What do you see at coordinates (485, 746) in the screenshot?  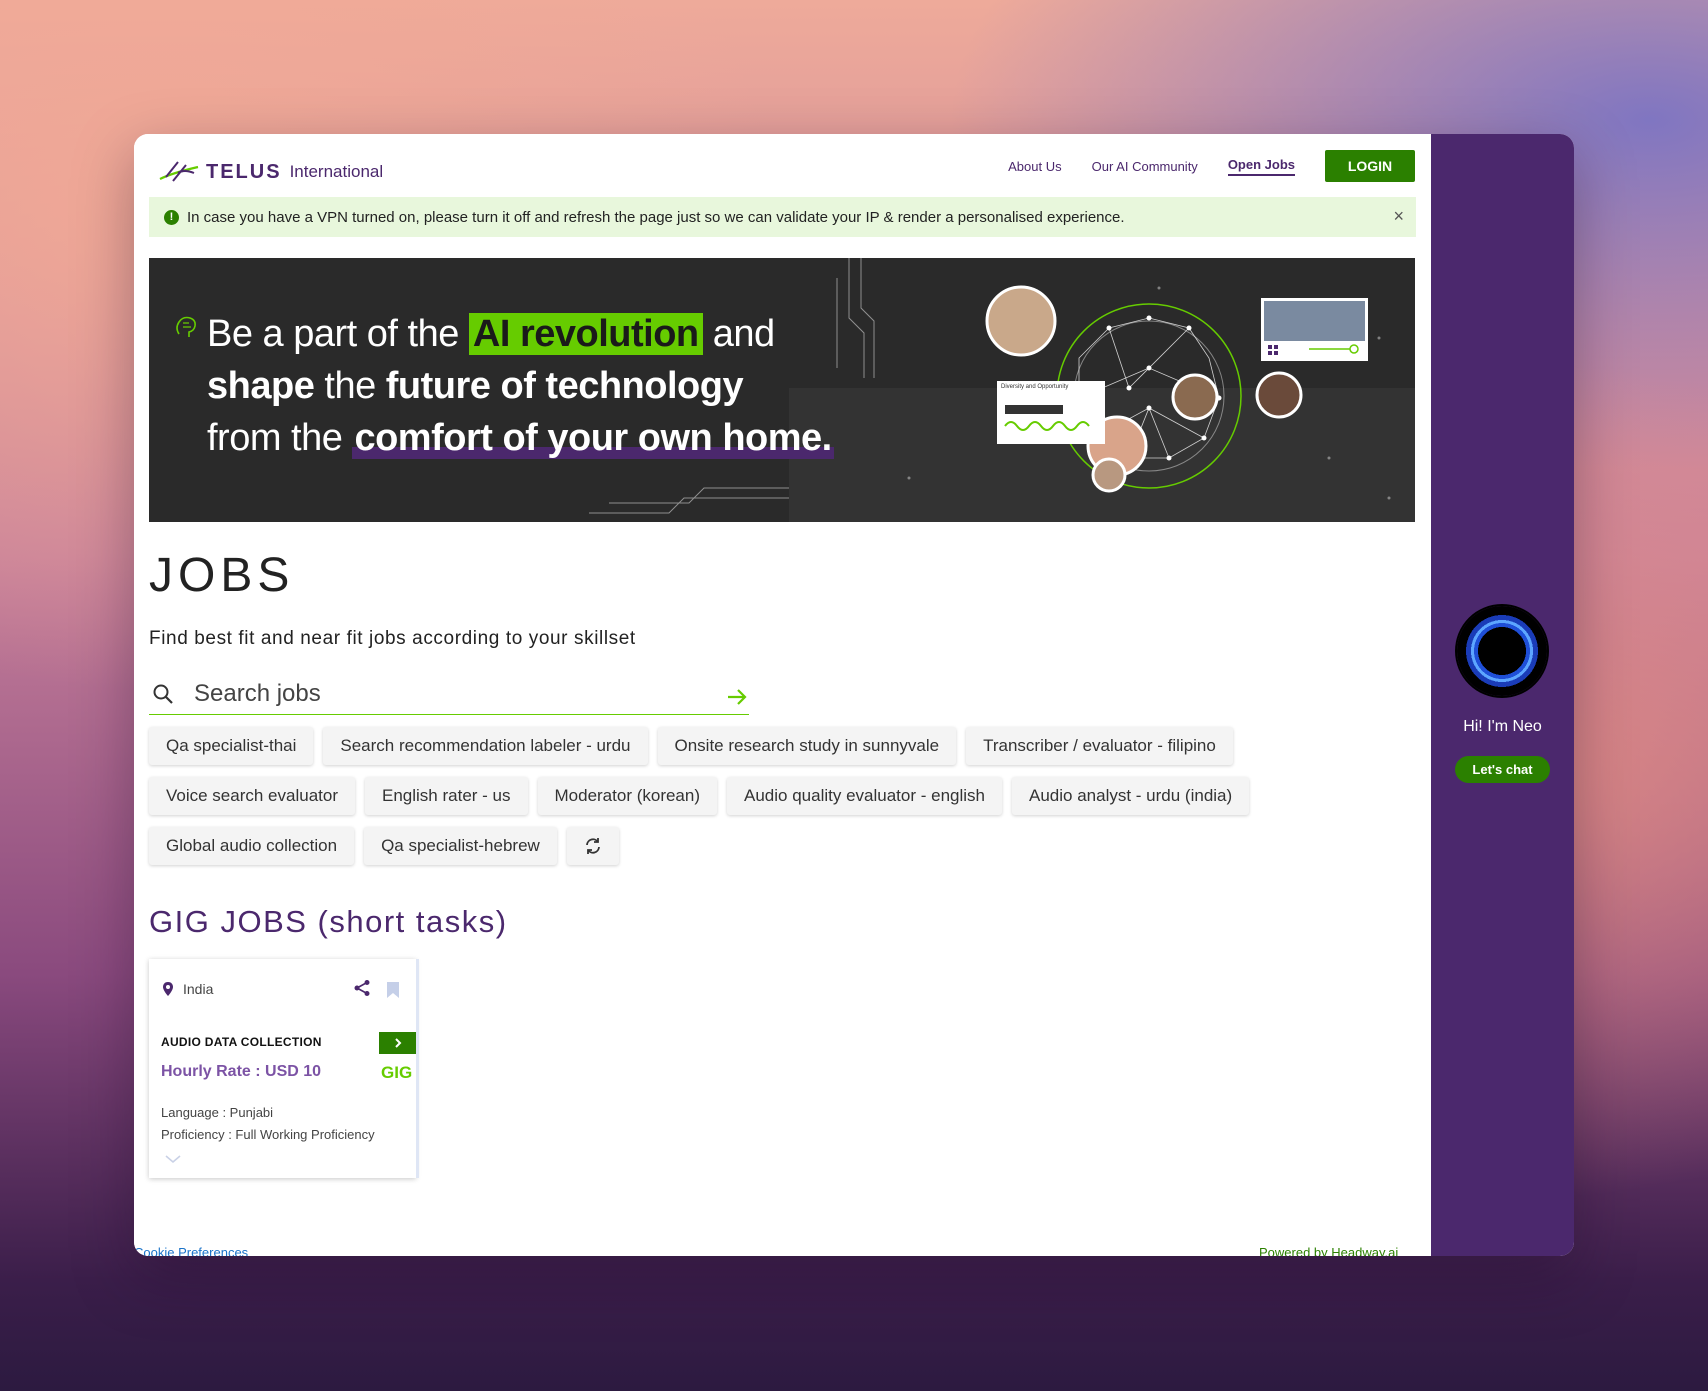 I see `job-chip: Search recommendation labeler - urdu` at bounding box center [485, 746].